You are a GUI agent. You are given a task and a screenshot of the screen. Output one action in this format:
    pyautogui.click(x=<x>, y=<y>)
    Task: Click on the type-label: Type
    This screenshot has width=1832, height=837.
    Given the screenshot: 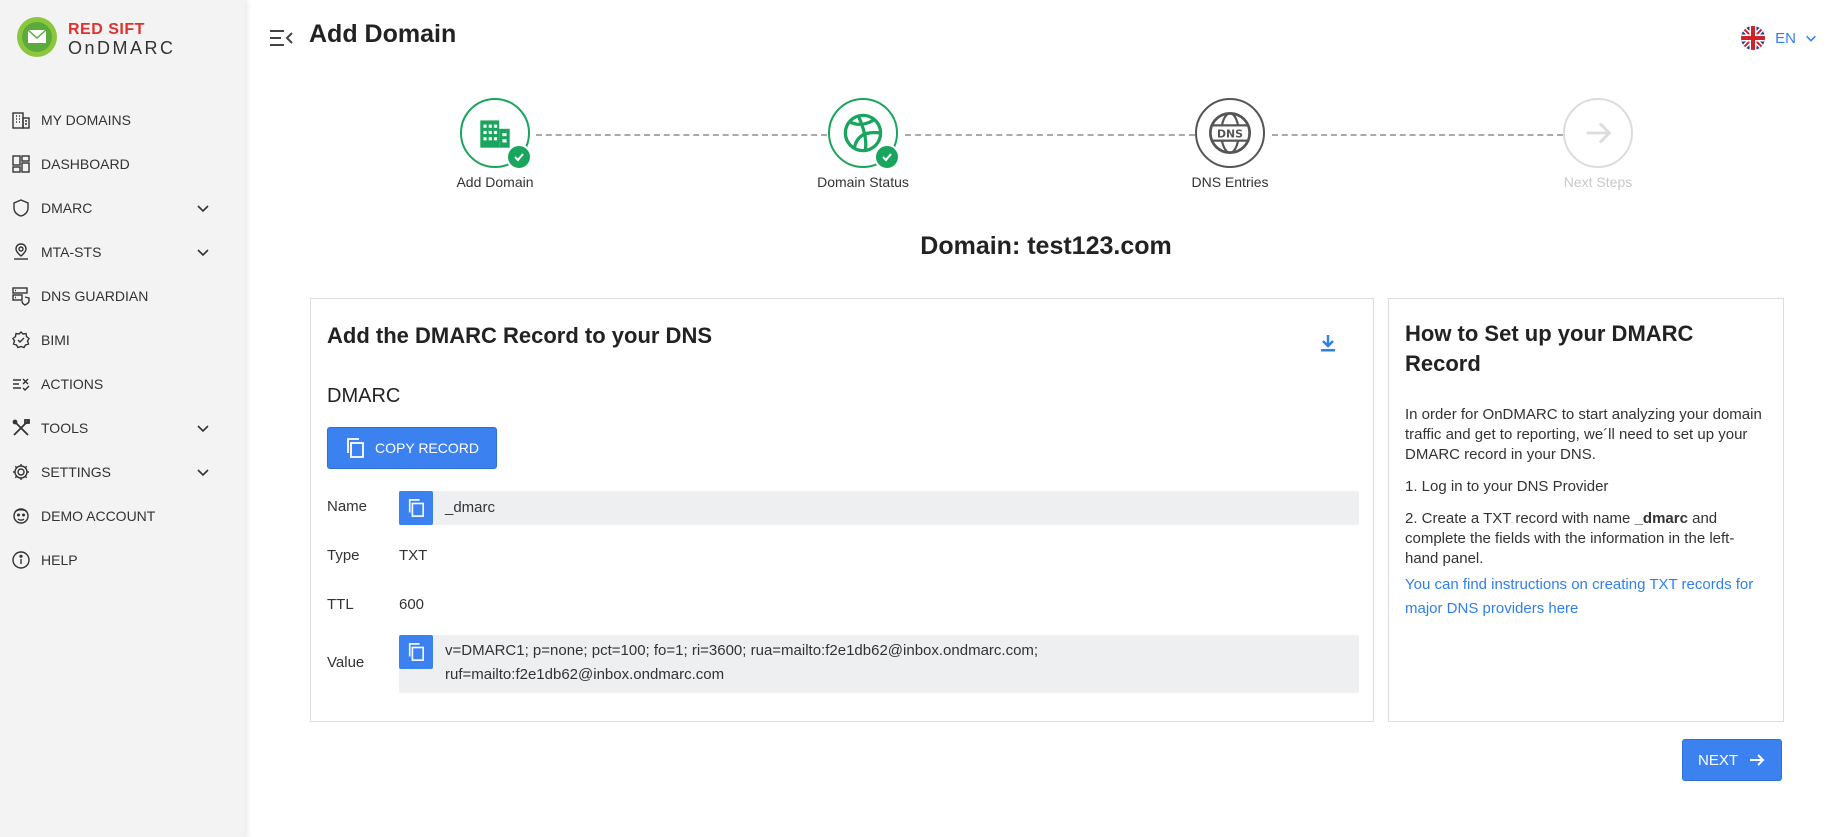 What is the action you would take?
    pyautogui.click(x=343, y=555)
    